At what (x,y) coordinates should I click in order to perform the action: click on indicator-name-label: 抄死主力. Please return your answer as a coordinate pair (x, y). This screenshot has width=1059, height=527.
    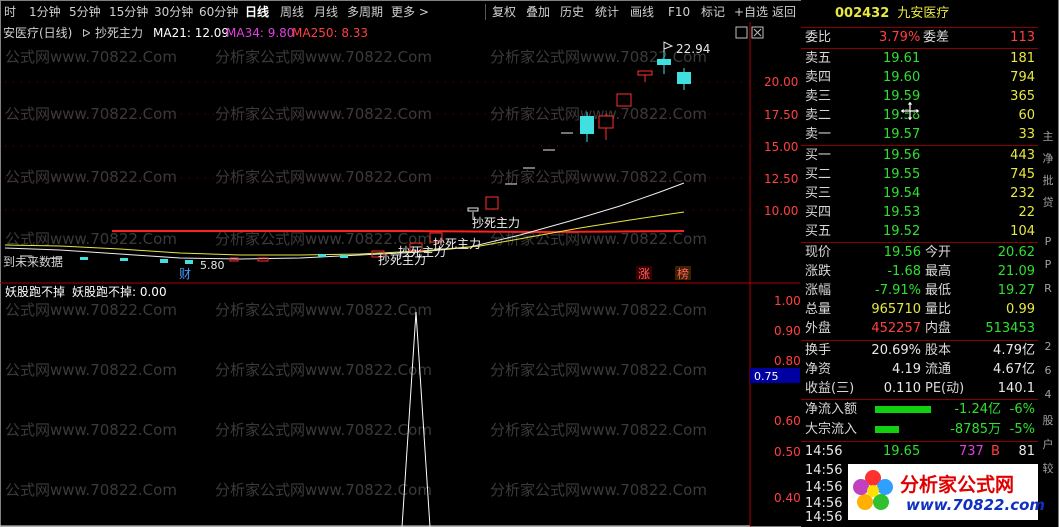
    Looking at the image, I should click on (119, 33).